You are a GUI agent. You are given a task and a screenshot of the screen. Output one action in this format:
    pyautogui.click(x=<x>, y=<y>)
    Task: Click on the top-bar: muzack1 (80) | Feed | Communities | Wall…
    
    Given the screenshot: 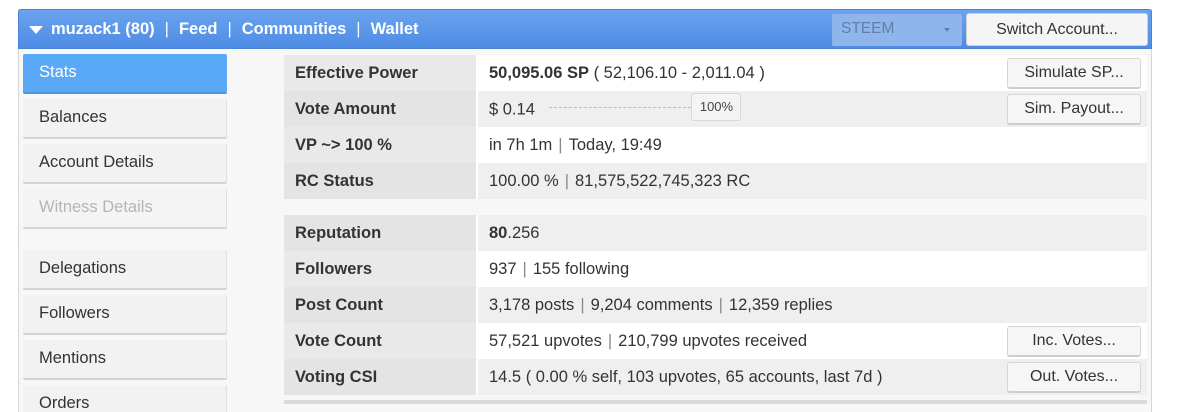 What is the action you would take?
    pyautogui.click(x=585, y=29)
    